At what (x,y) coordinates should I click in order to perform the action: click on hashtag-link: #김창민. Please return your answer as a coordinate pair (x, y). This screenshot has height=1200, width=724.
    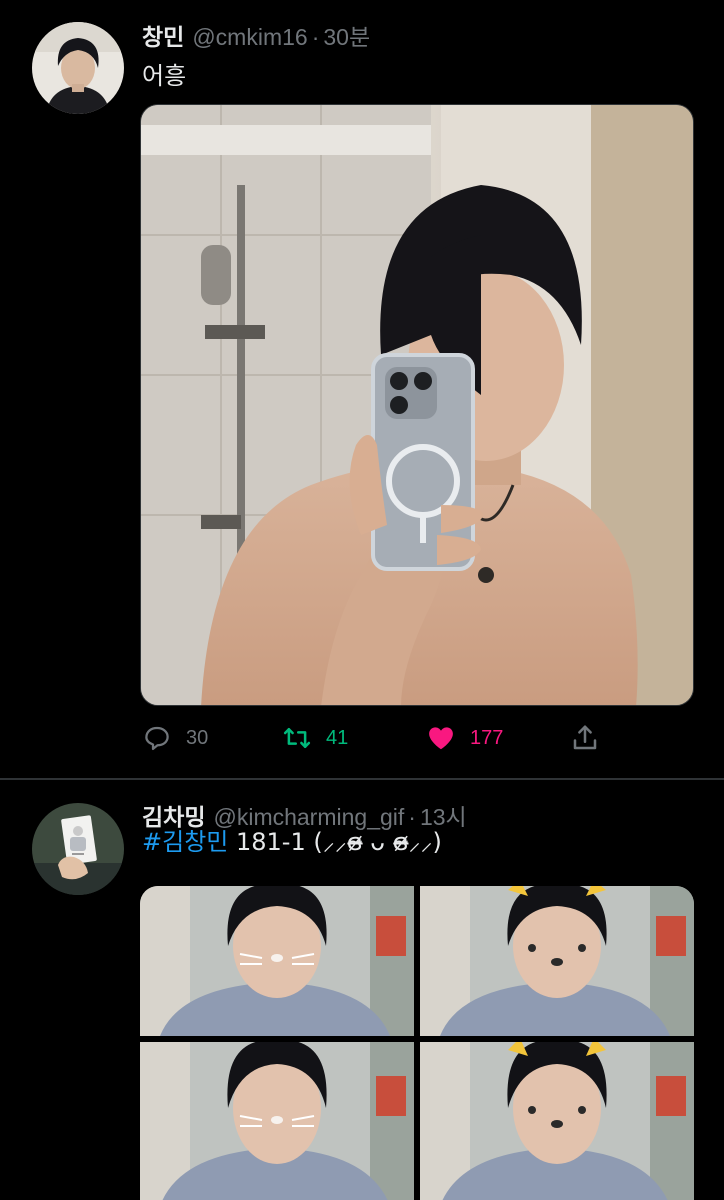
    Looking at the image, I should click on (185, 842).